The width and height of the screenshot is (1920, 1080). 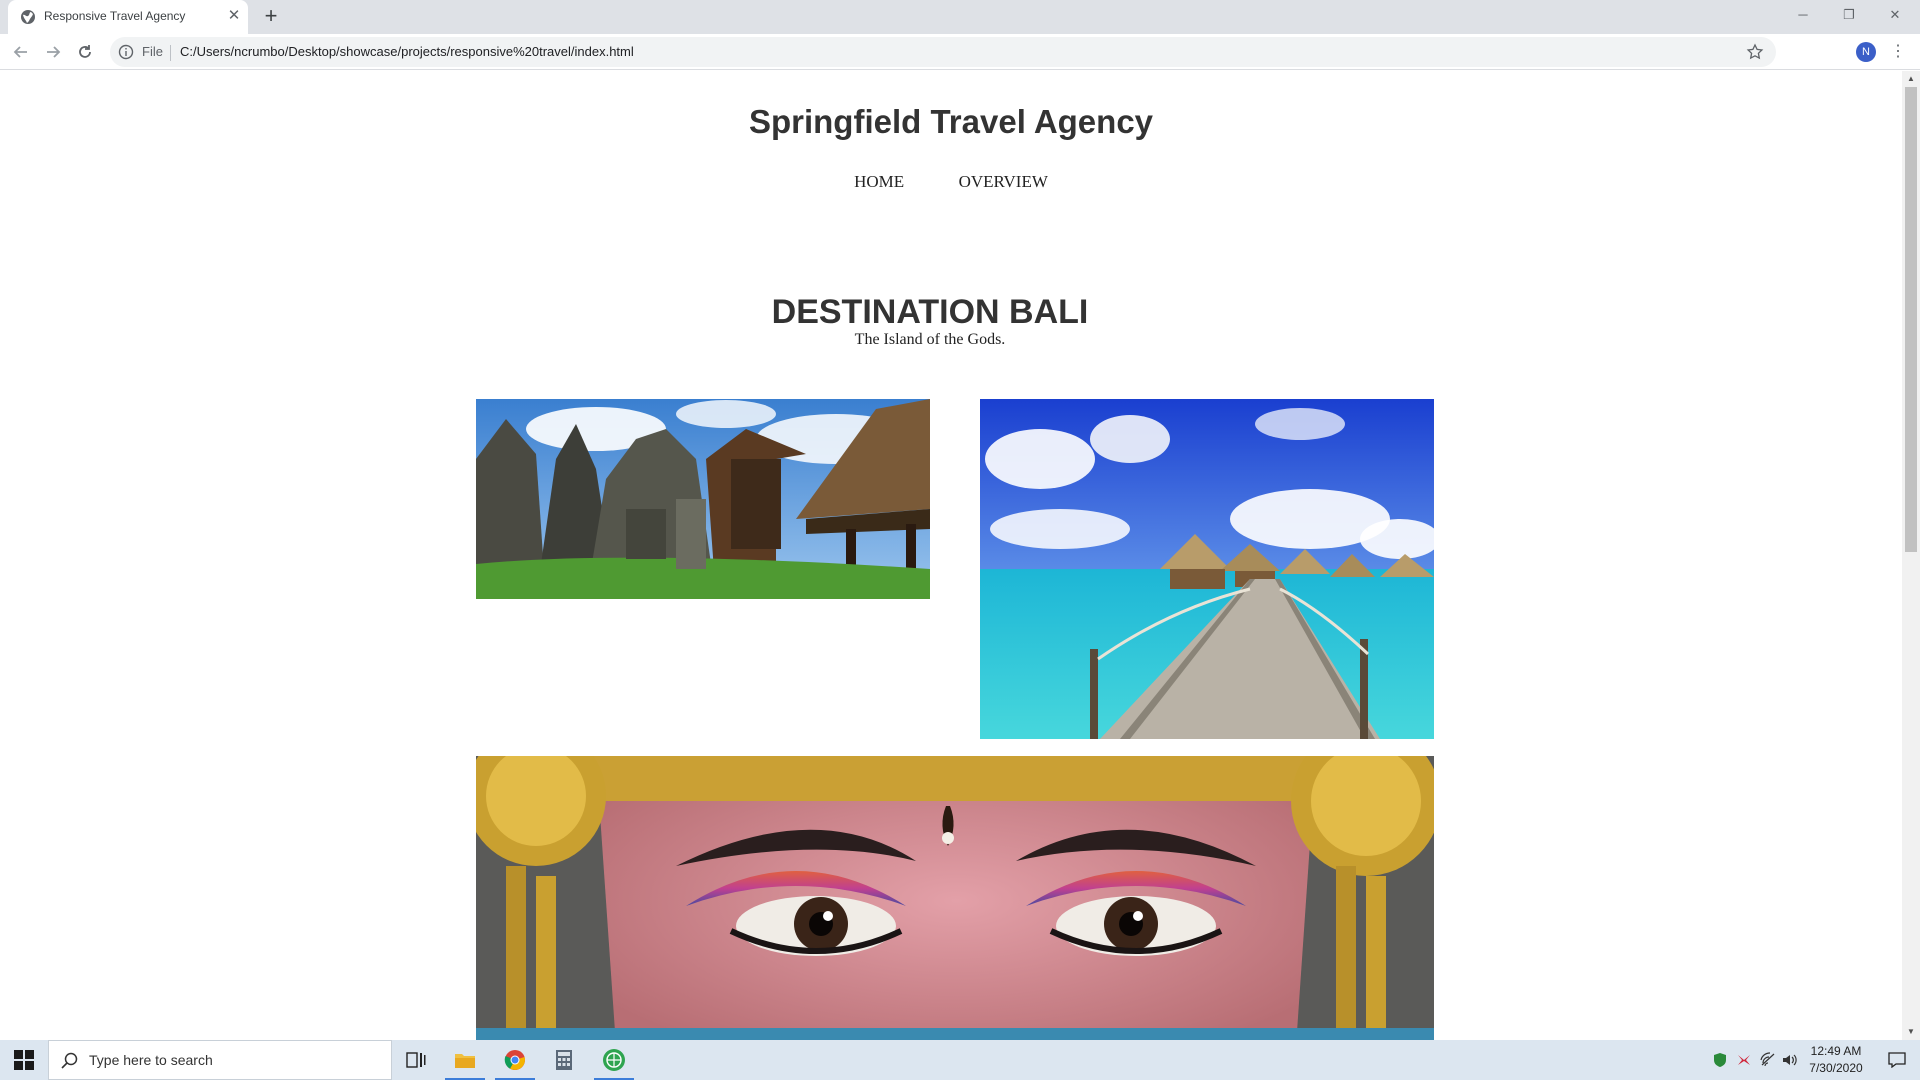 I want to click on taskbar-search-box: Type here to search, so click(x=220, y=1060).